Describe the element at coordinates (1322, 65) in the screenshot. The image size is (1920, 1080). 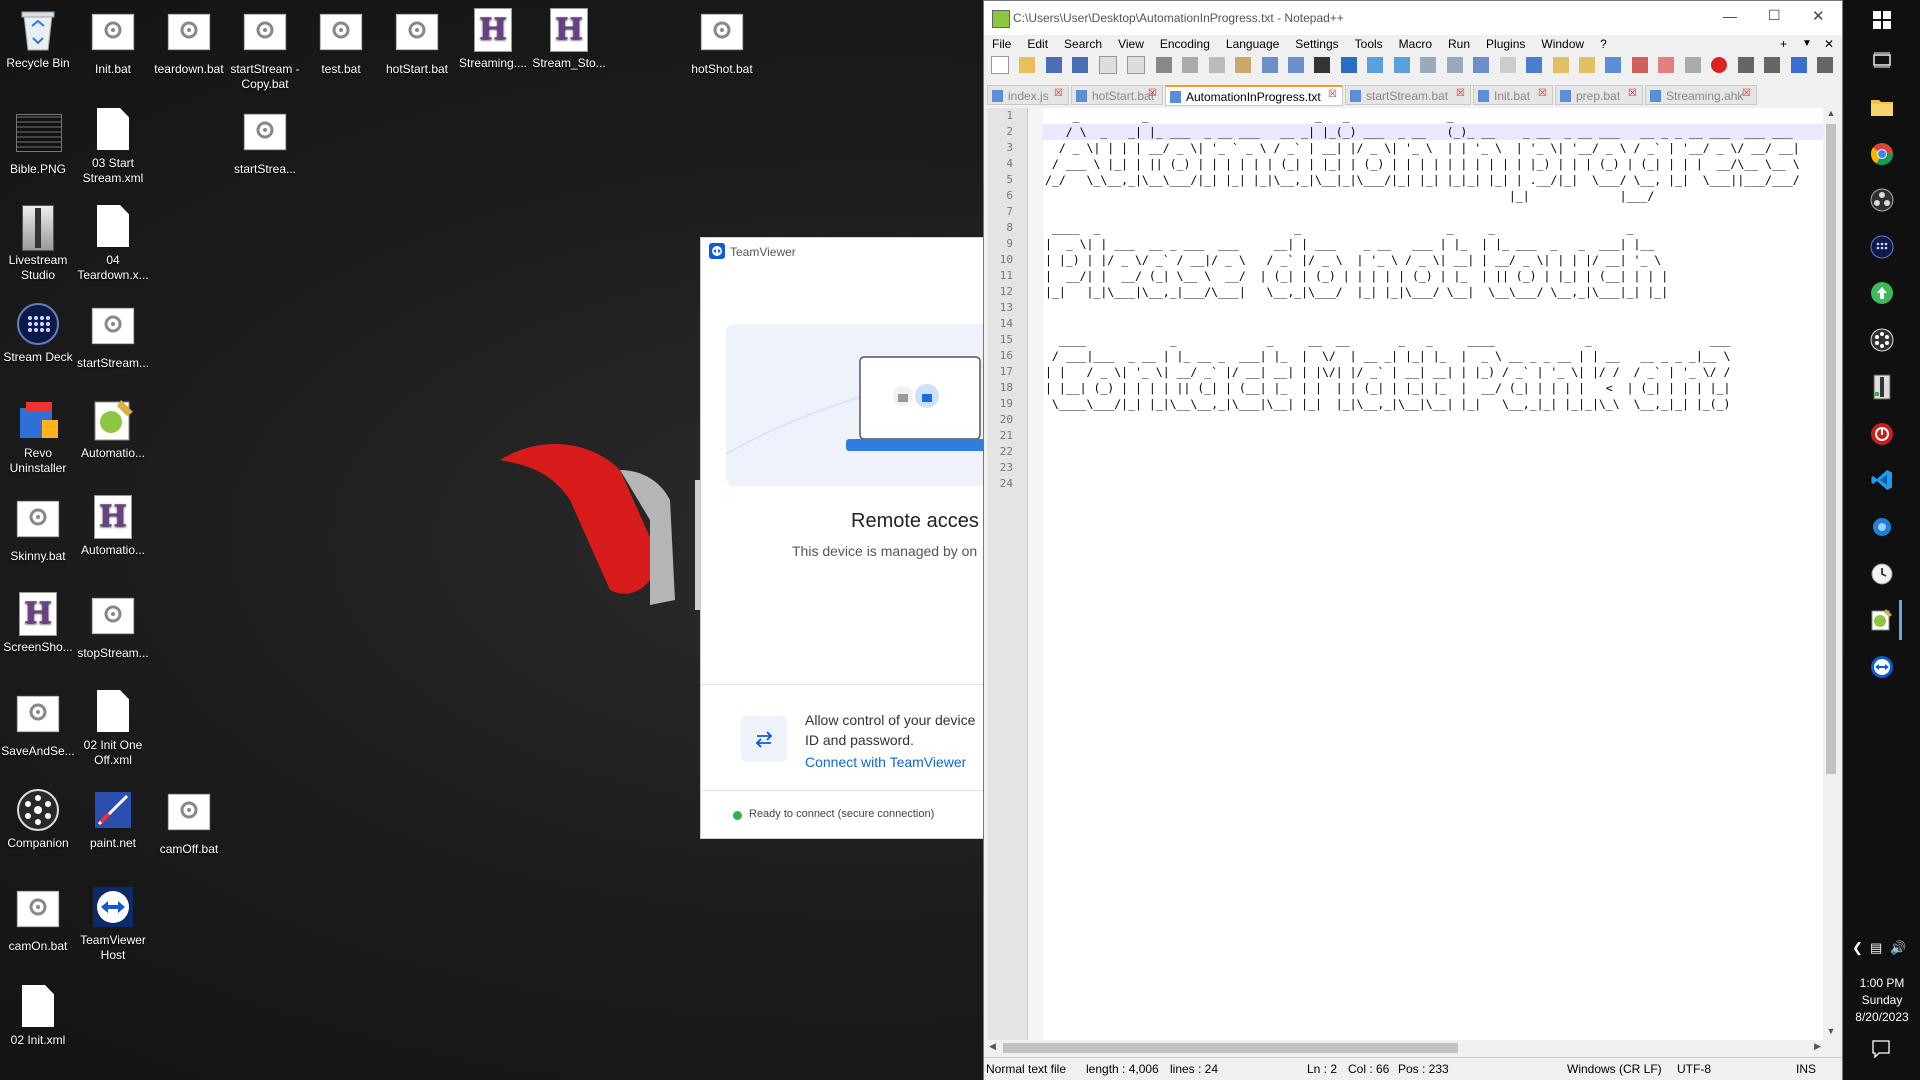
I see `find-icon` at that location.